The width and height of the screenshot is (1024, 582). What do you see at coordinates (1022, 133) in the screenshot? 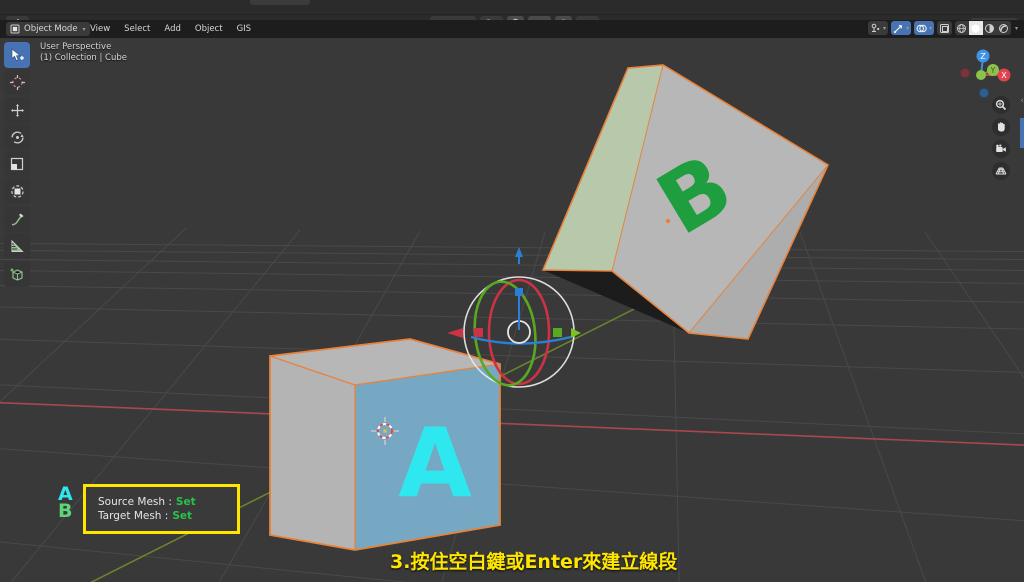
I see `sidebar-tab-indicator` at bounding box center [1022, 133].